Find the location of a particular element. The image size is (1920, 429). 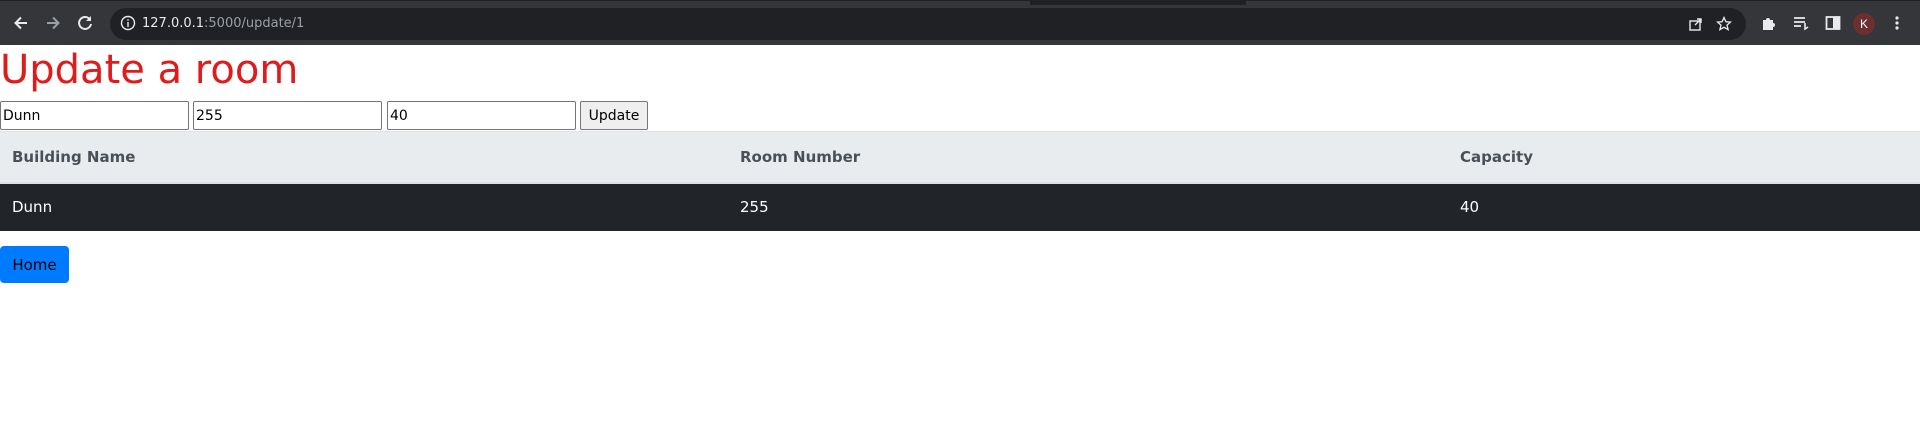

header-building-name: Building Name is located at coordinates (364, 157).